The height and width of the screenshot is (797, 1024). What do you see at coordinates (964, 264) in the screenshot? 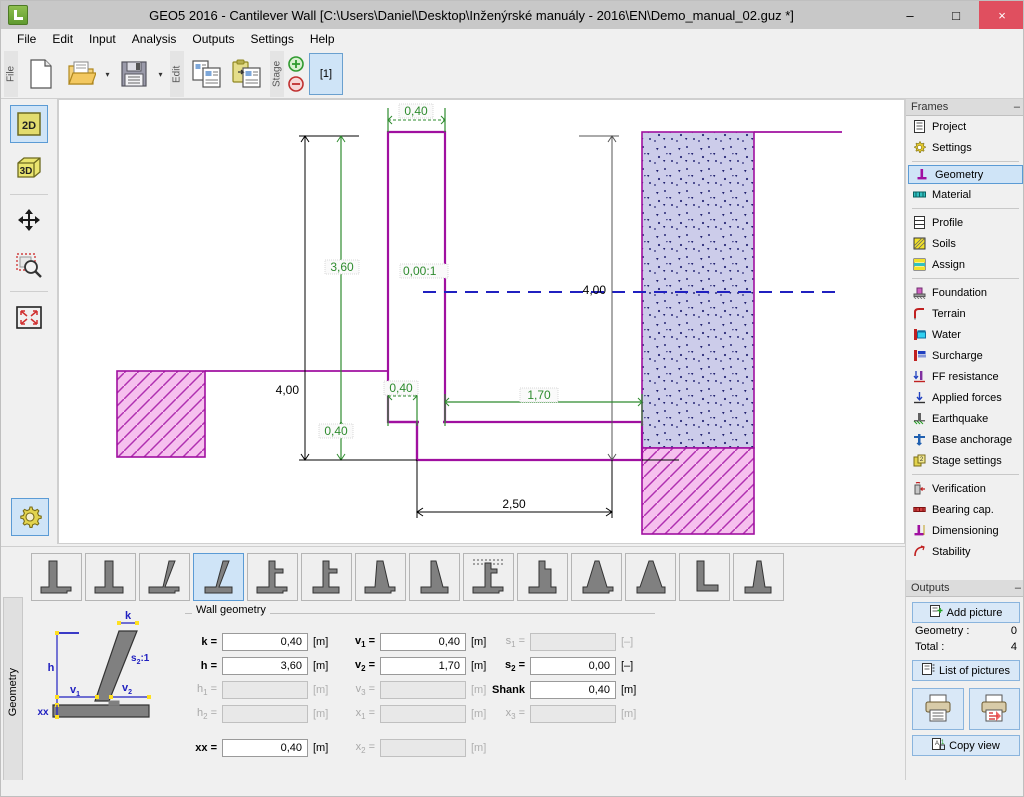
I see `sidebar-item-assign: Assign` at bounding box center [964, 264].